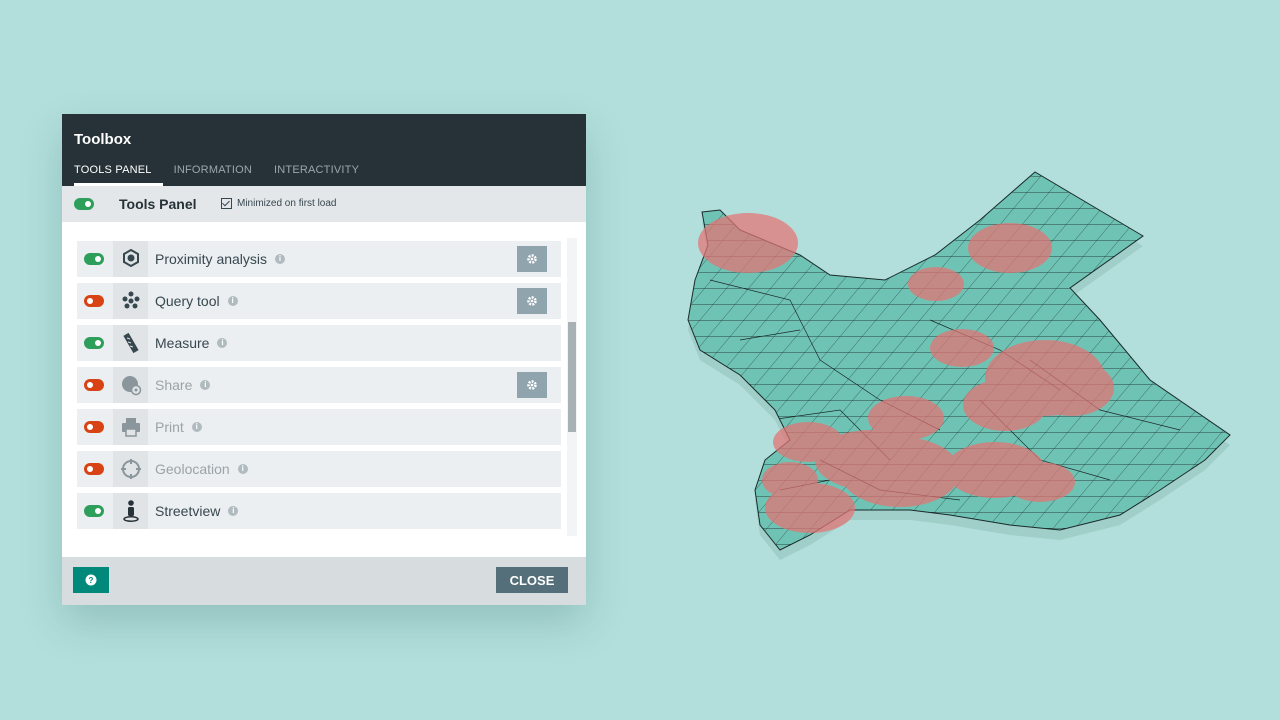 This screenshot has width=1280, height=720. I want to click on tool-row-measure: Measure i, so click(319, 343).